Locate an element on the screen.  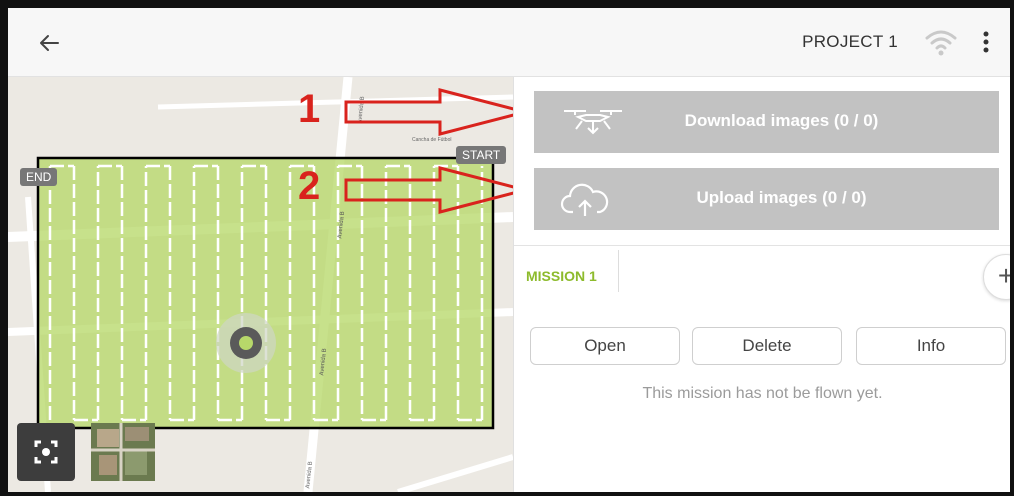
delete-mission-button: Delete is located at coordinates (767, 346).